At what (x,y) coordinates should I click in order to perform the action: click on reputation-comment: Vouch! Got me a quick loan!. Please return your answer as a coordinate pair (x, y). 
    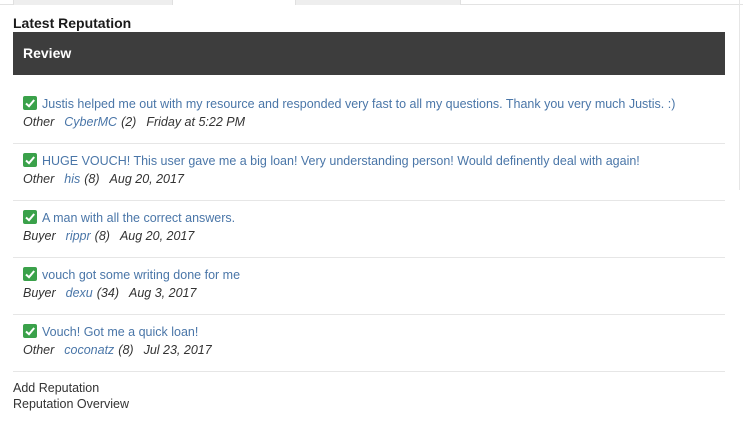
    Looking at the image, I should click on (120, 332).